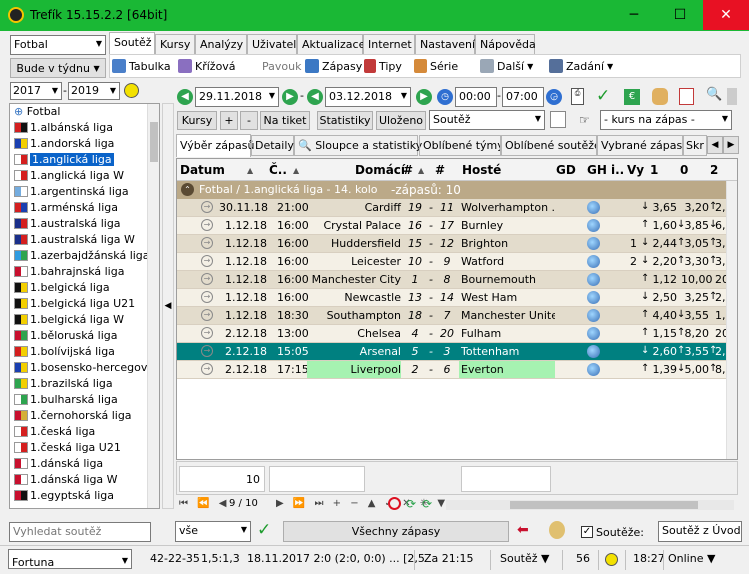  I want to click on collapse-icon: ⌃, so click(187, 189).